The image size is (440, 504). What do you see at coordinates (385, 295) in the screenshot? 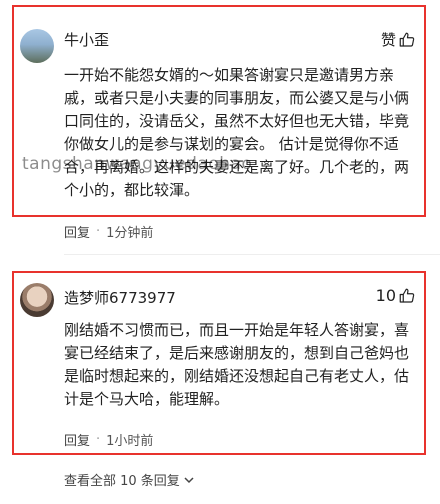
I see `like-count: 10` at bounding box center [385, 295].